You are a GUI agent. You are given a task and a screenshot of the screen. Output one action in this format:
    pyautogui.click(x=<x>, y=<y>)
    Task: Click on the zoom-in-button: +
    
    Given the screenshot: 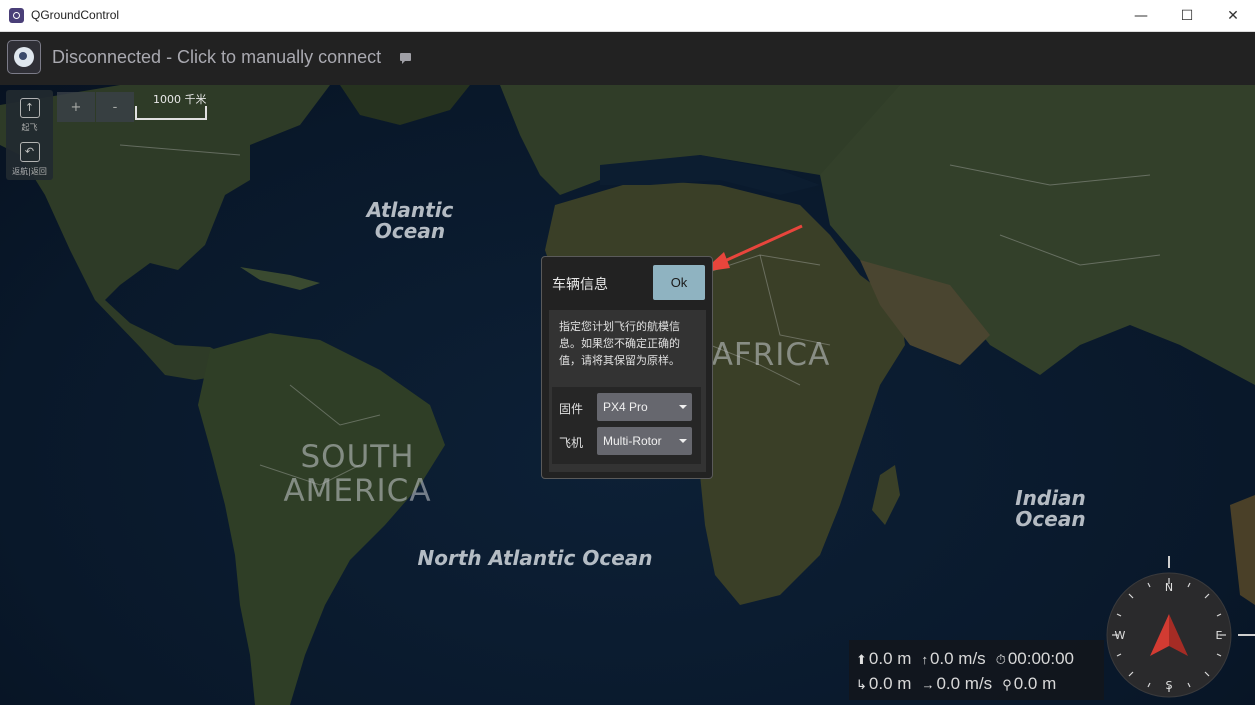 What is the action you would take?
    pyautogui.click(x=76, y=107)
    